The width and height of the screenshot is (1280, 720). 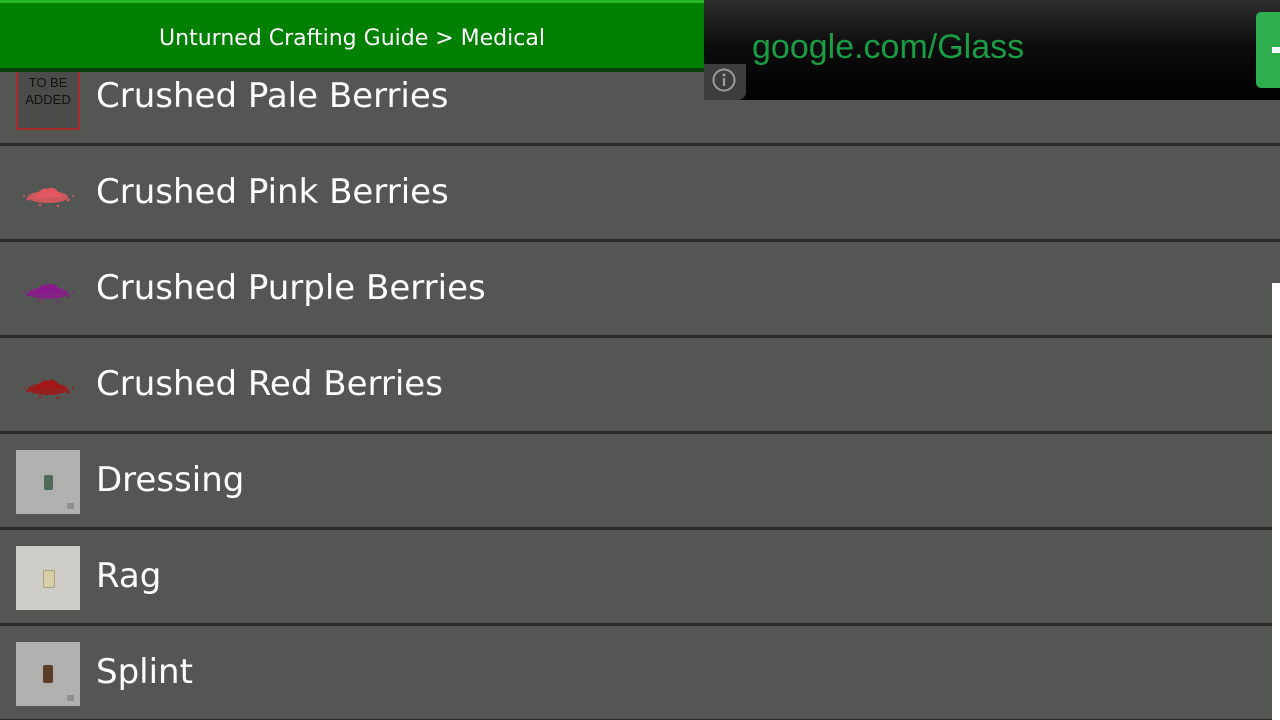 I want to click on app-header: Unturned Crafting Guide > Medical, so click(x=352, y=36).